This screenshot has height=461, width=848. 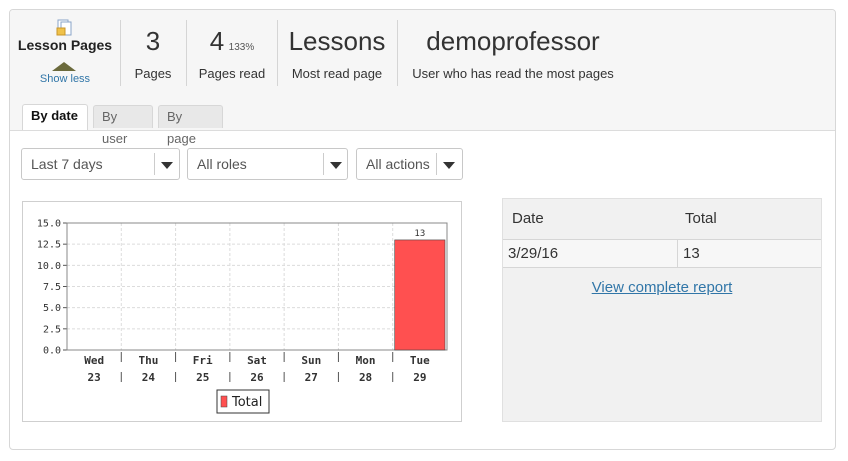 I want to click on tab-by-user: By user, so click(x=123, y=125).